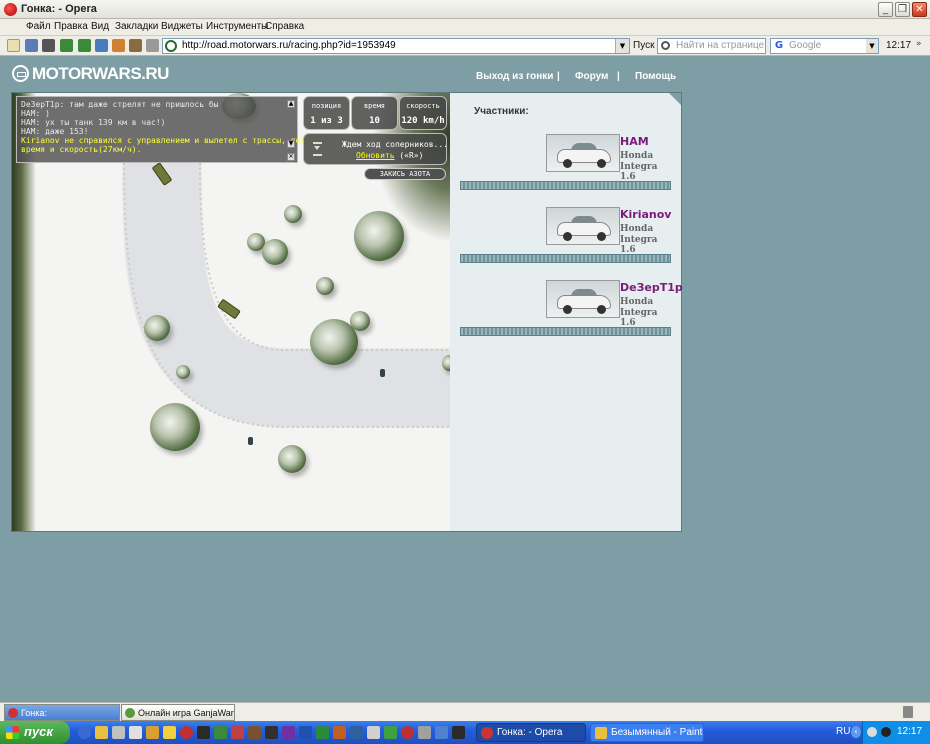 This screenshot has width=930, height=744. What do you see at coordinates (152, 732) in the screenshot?
I see `pencil-icon` at bounding box center [152, 732].